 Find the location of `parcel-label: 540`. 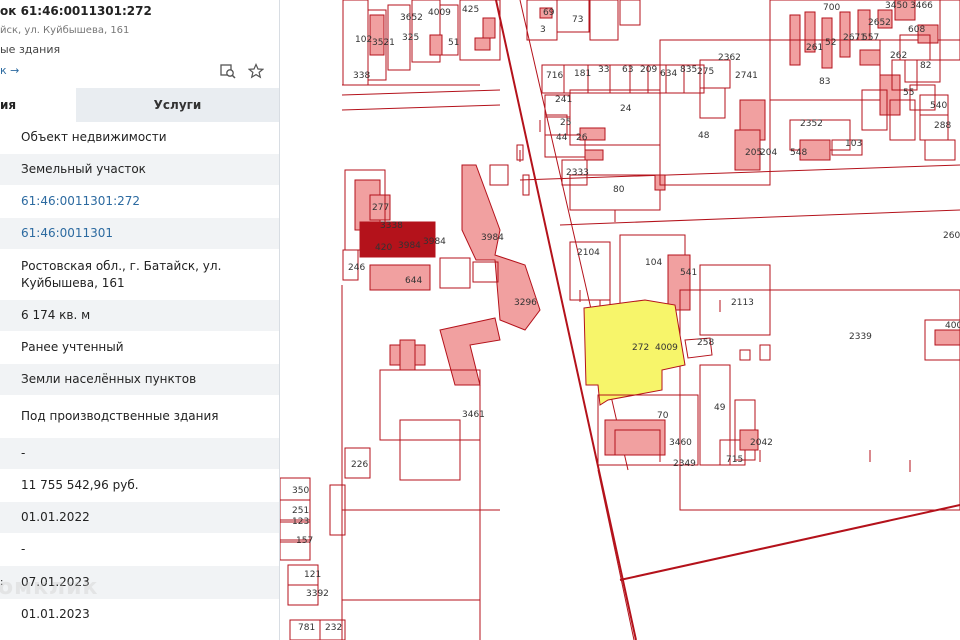

parcel-label: 540 is located at coordinates (938, 106).